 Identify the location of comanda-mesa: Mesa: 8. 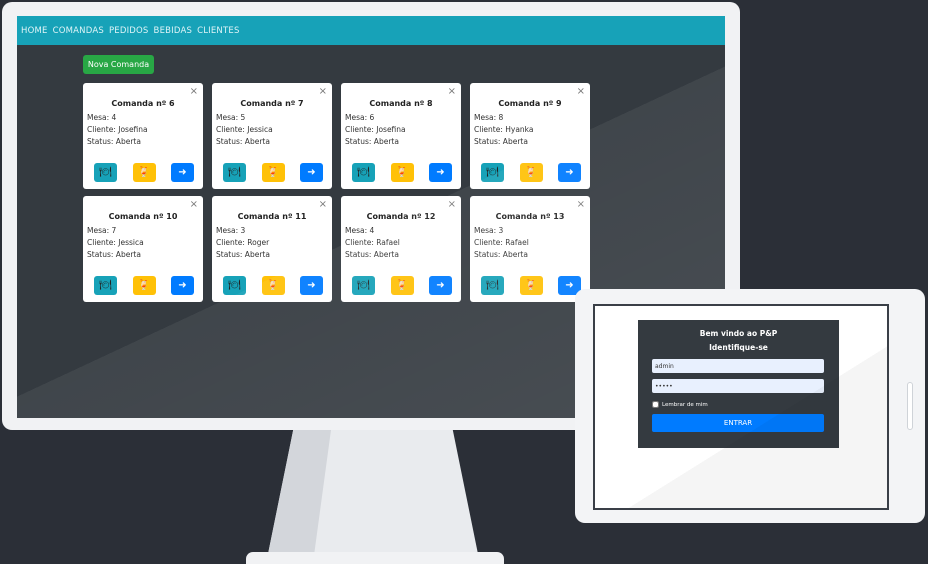
(489, 117).